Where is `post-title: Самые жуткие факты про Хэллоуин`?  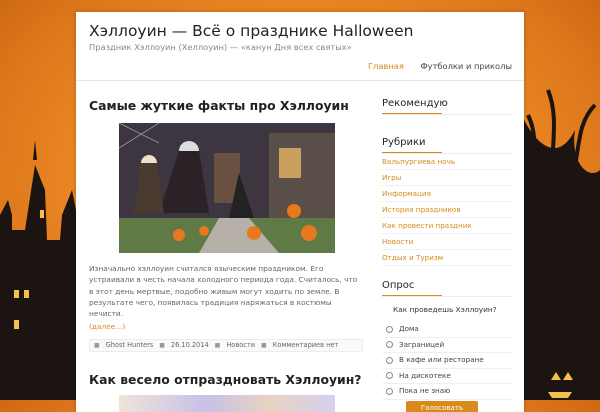
post-title: Самые жуткие факты про Хэллоуин is located at coordinates (227, 105).